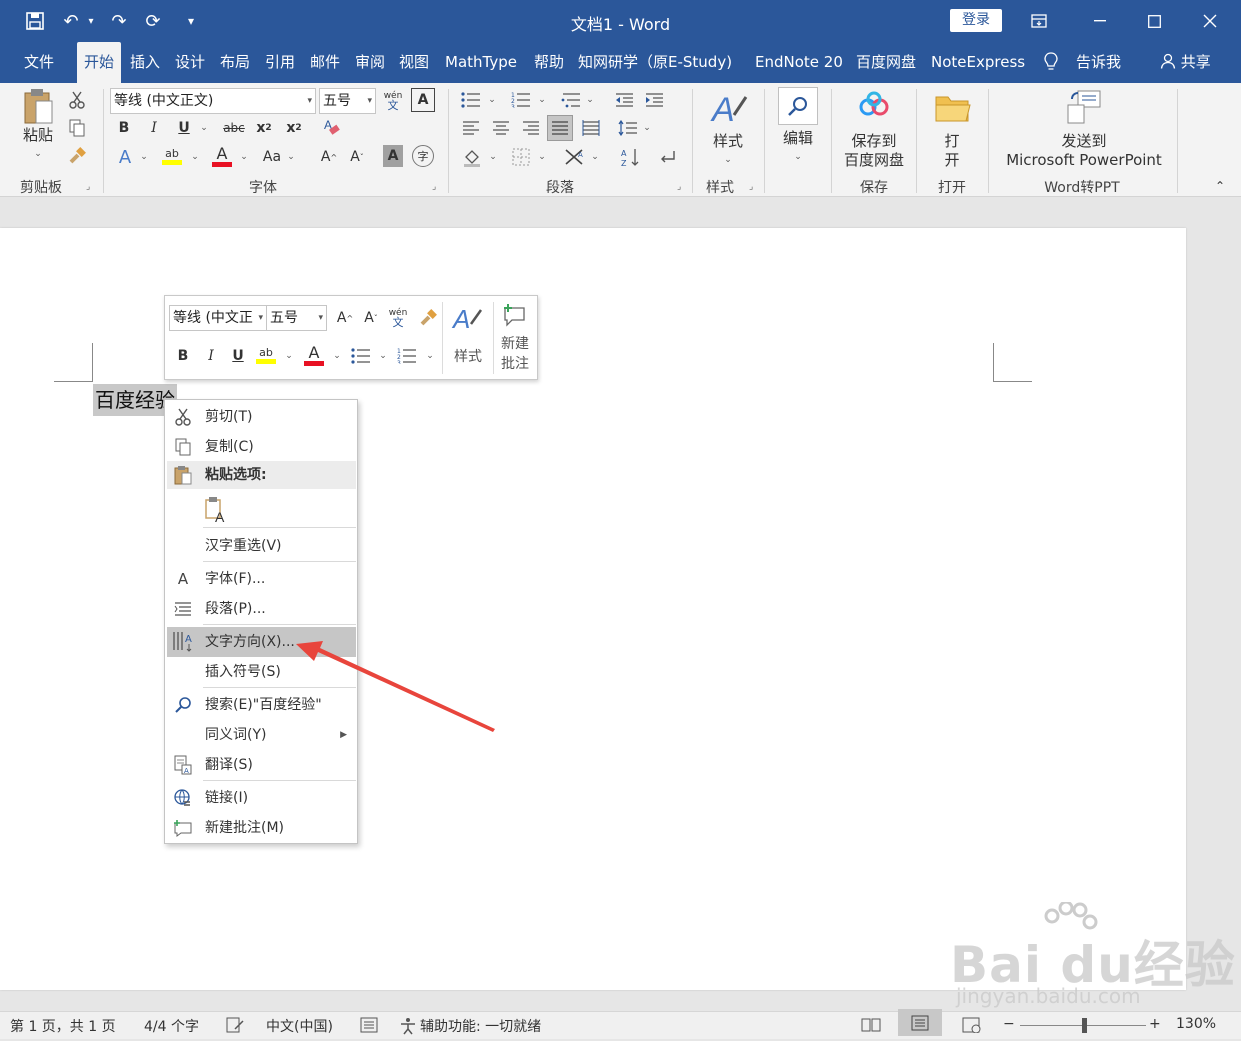 The width and height of the screenshot is (1241, 1041). I want to click on multilevel-list-icon, so click(571, 100).